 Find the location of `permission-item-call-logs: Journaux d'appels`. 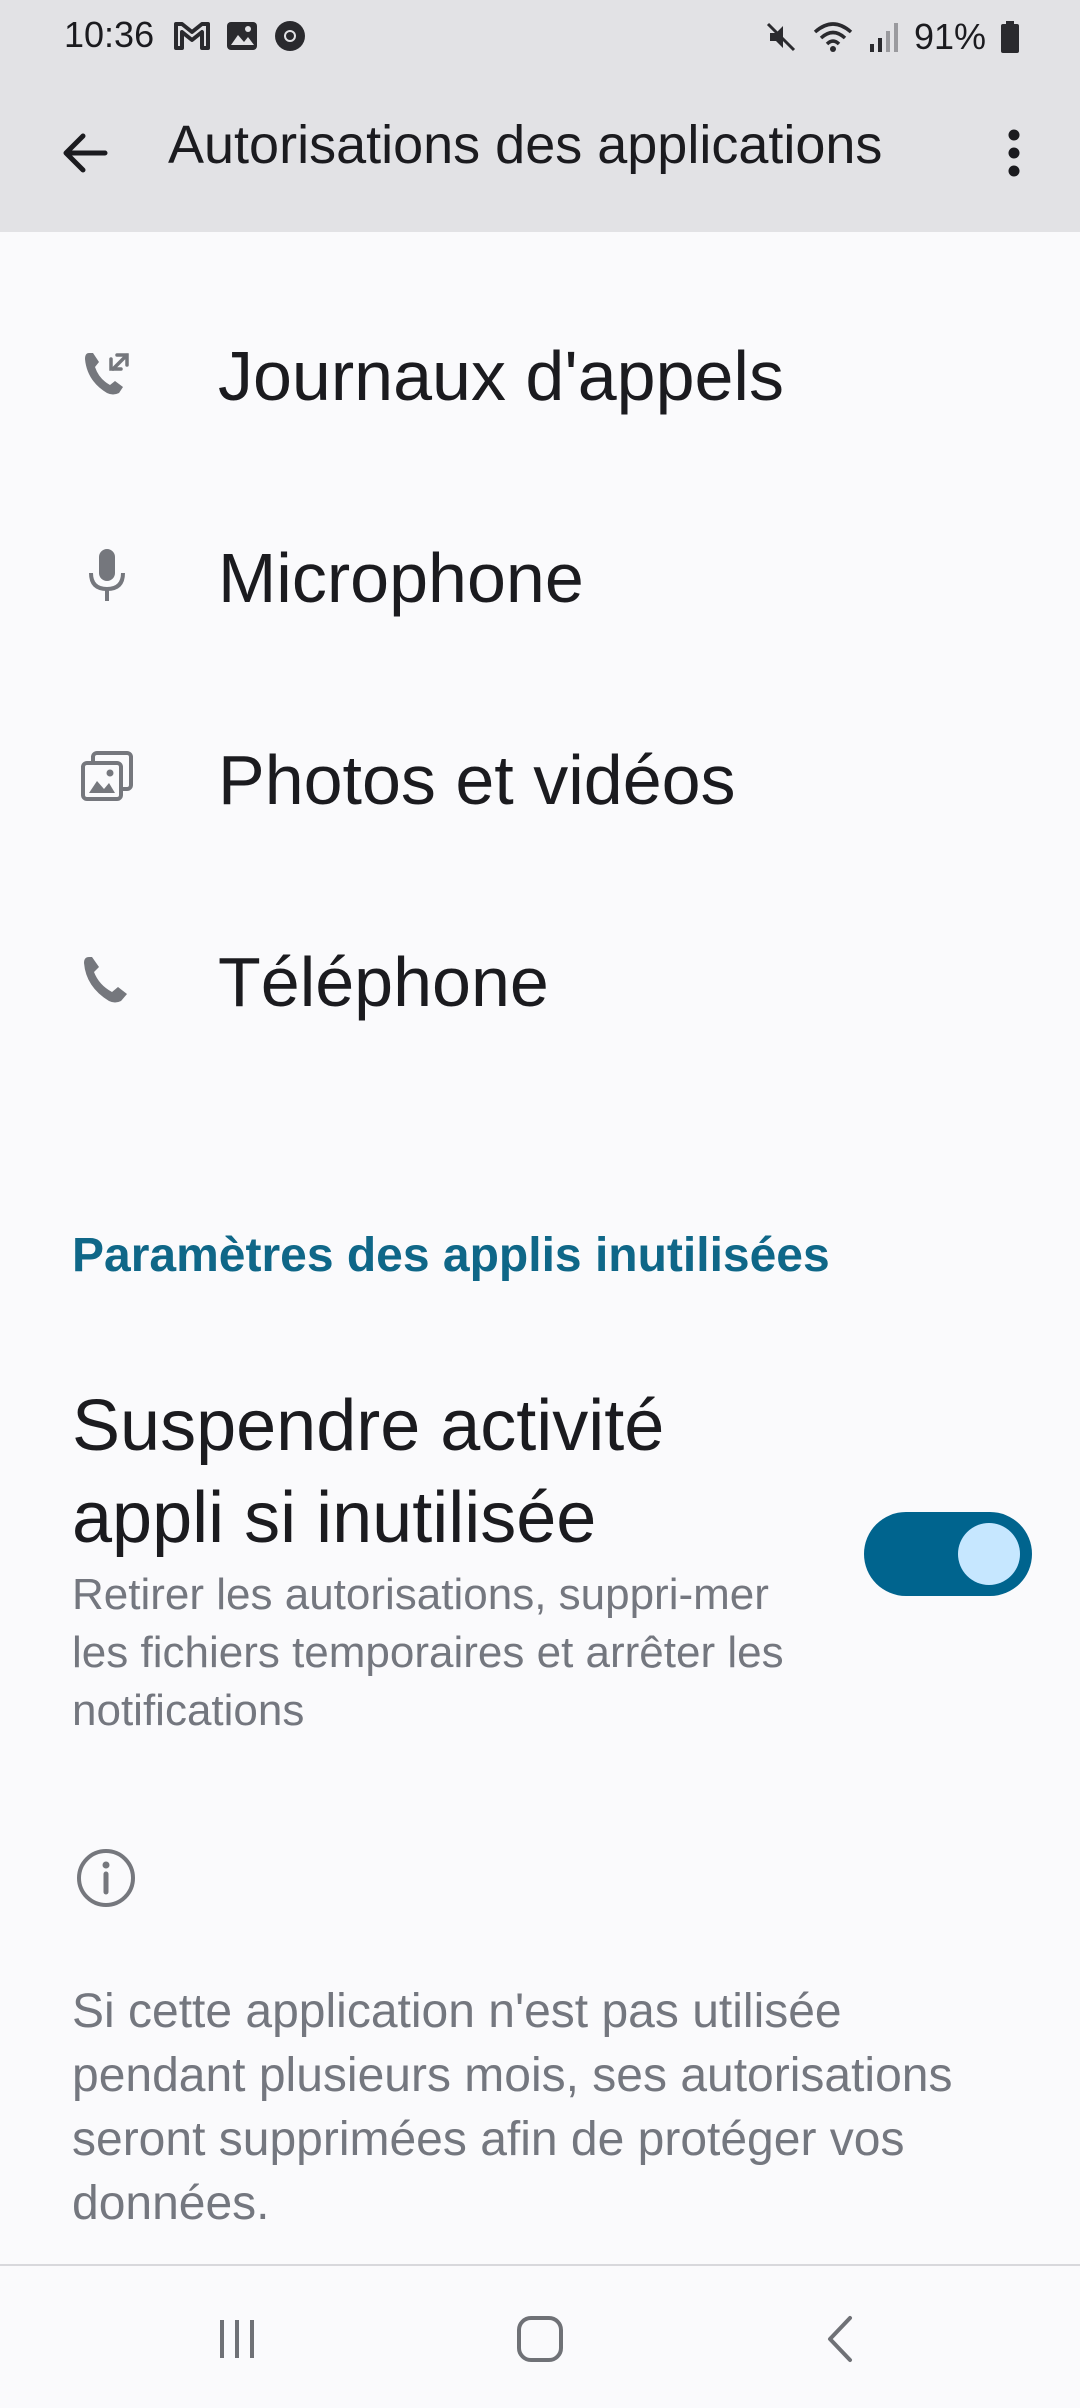

permission-item-call-logs: Journaux d'appels is located at coordinates (540, 374).